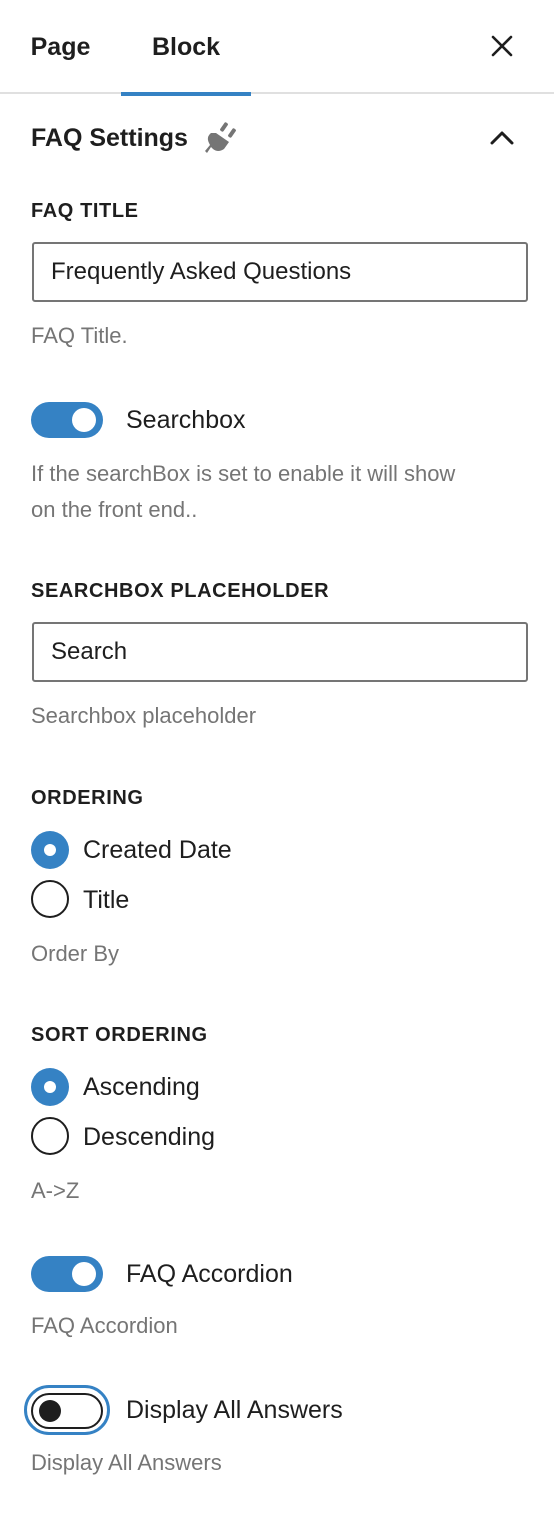 Image resolution: width=554 pixels, height=1526 pixels. I want to click on ordering-label: ORDERING, so click(87, 798).